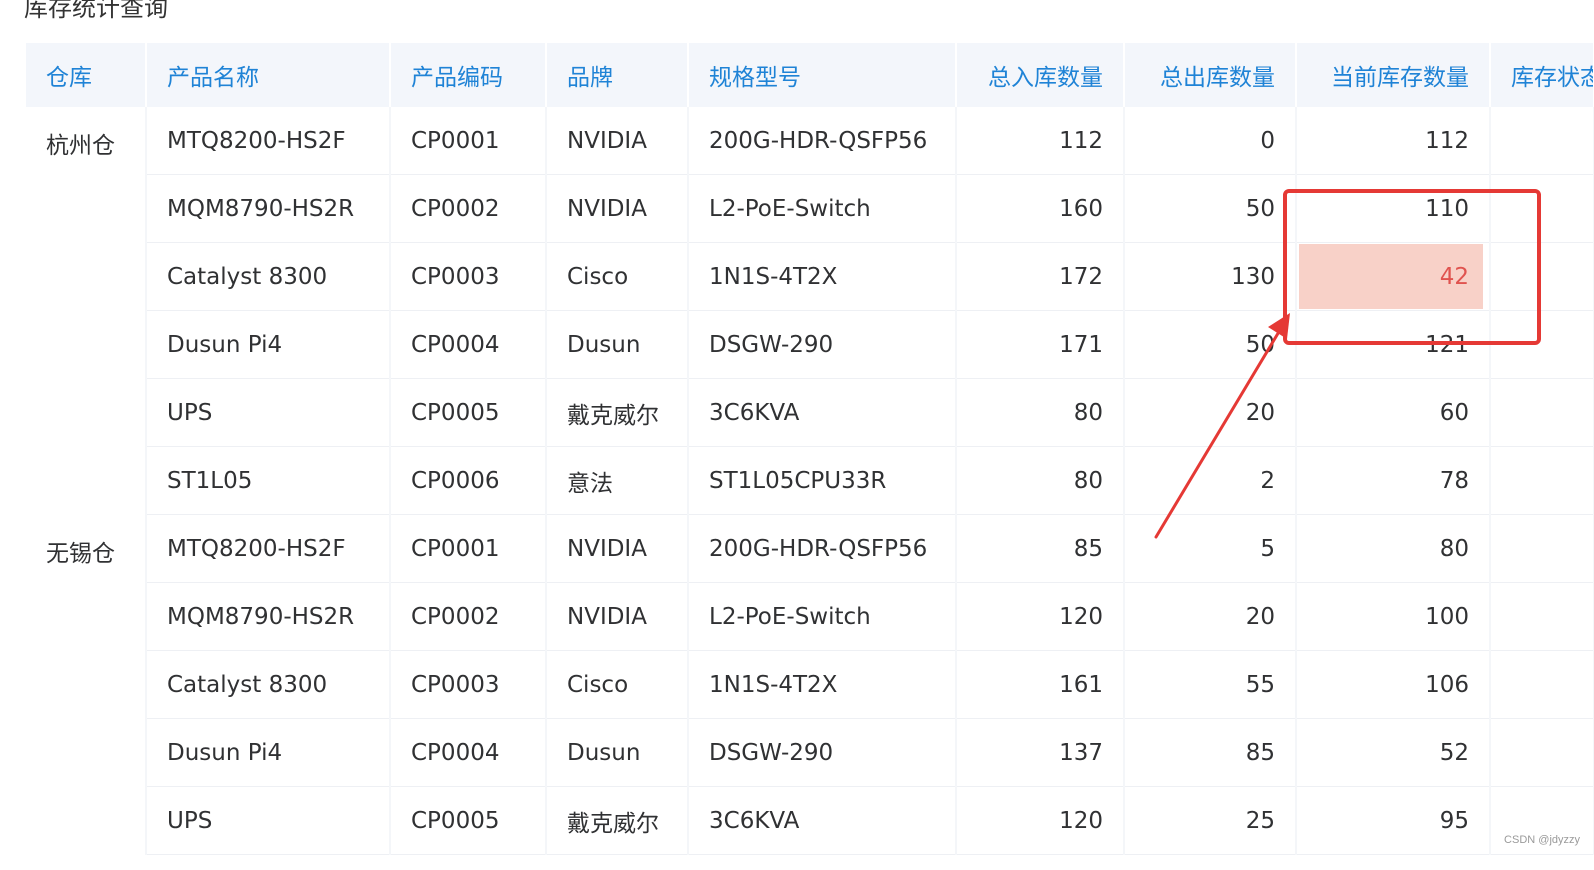 This screenshot has width=1594, height=870. I want to click on cell-warehouse: 杭州仓, so click(86, 311).